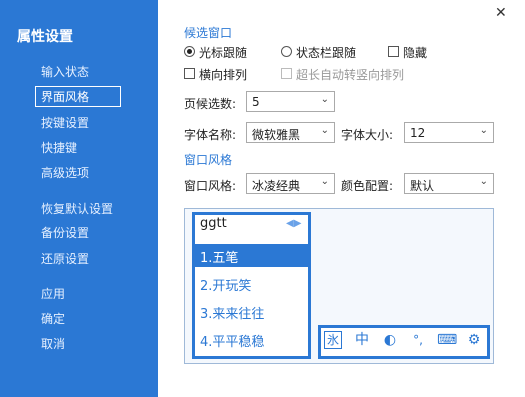 The width and height of the screenshot is (525, 397). Describe the element at coordinates (189, 73) in the screenshot. I see `checkbox-horizontal` at that location.